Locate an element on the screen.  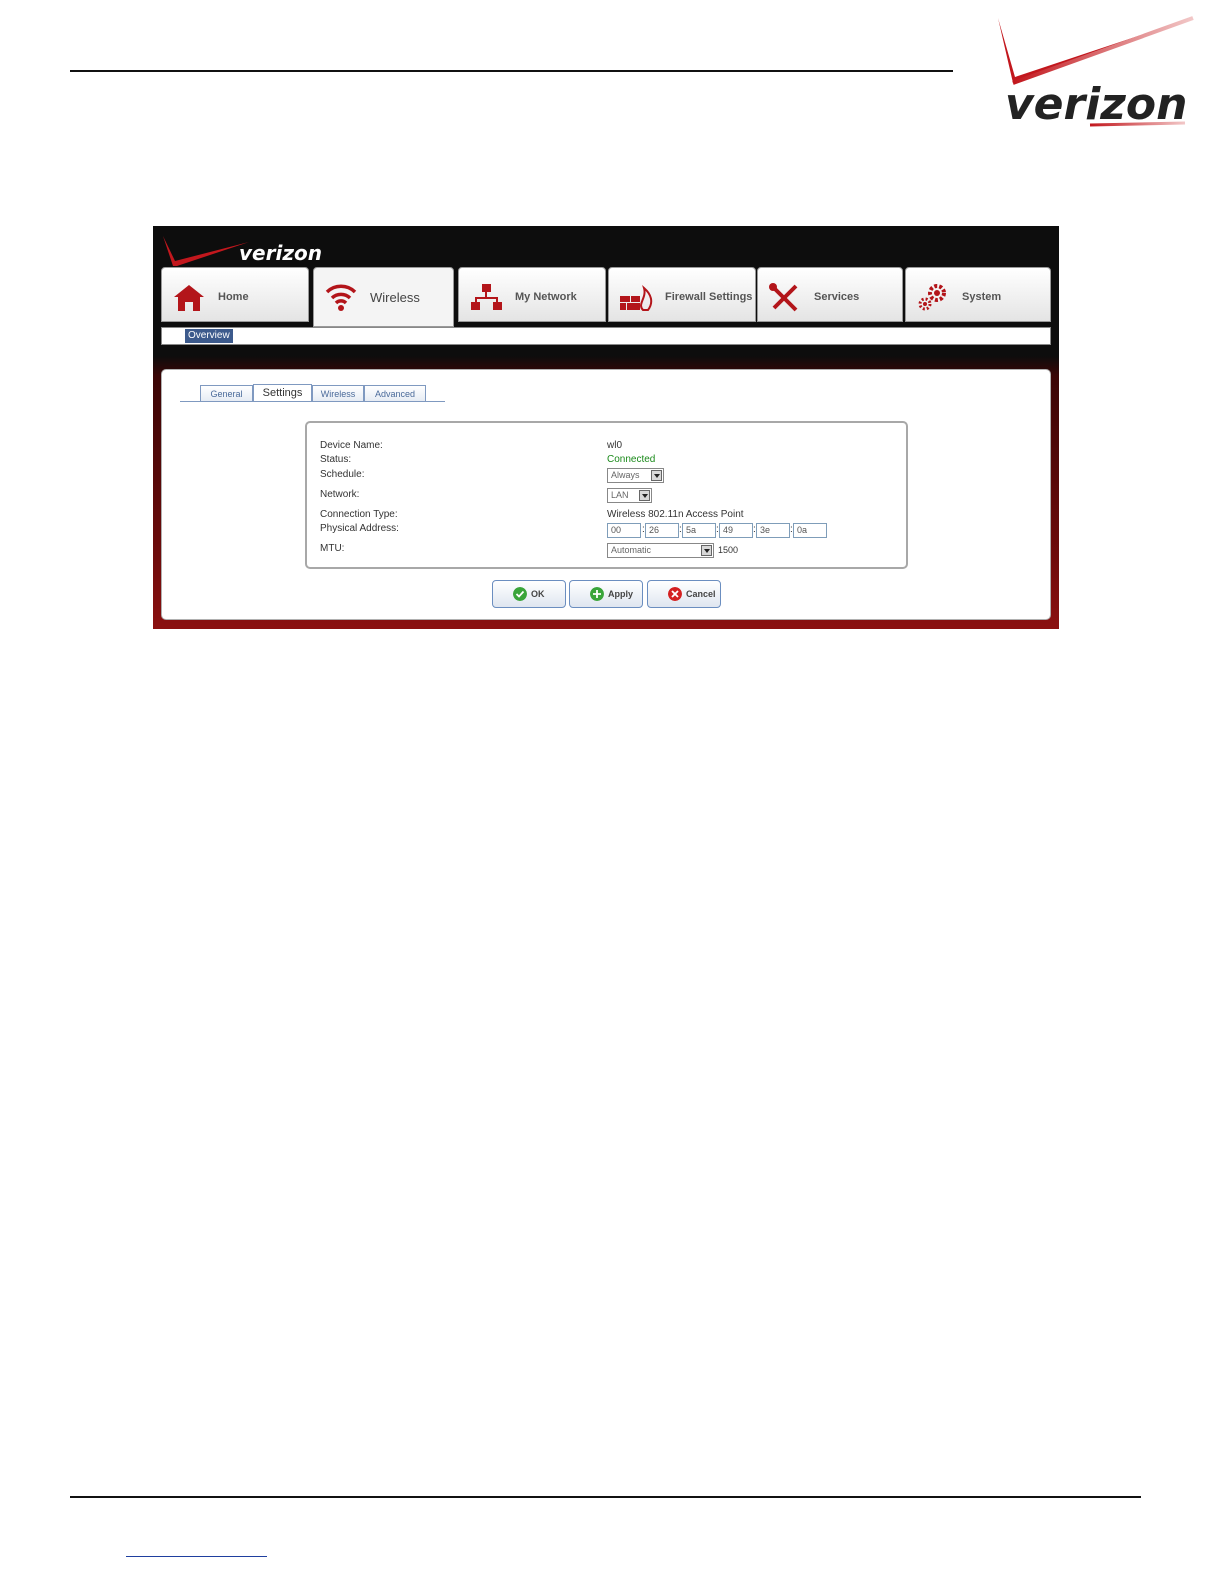
nav-tab-my-network: My Network is located at coordinates (532, 294).